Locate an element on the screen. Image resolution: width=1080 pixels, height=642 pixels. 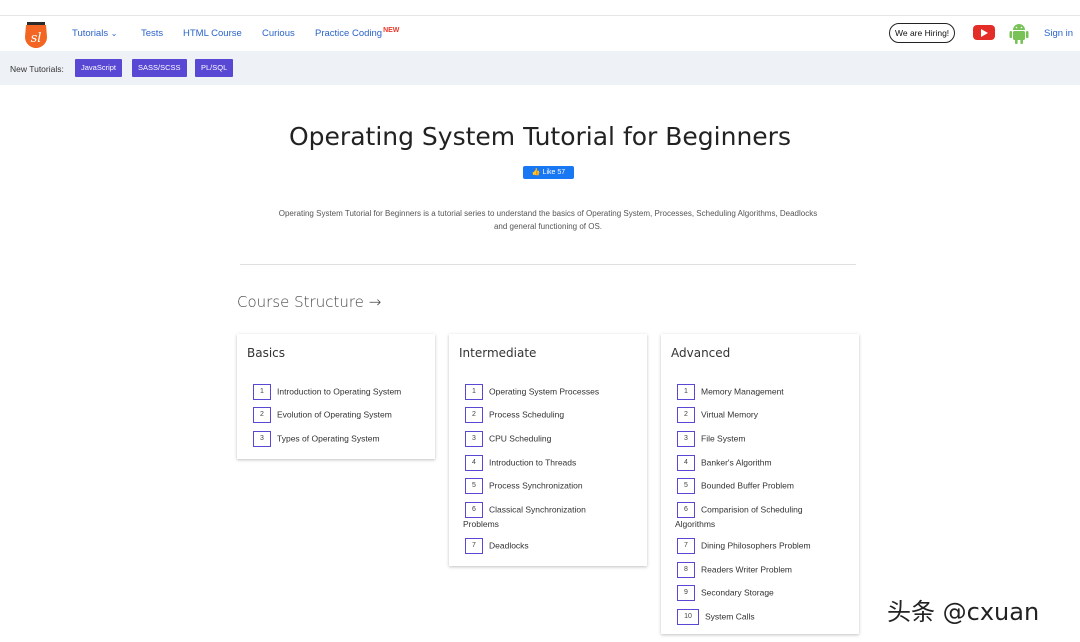
list-item: 2 Evolution of Operating System is located at coordinates (342, 415).